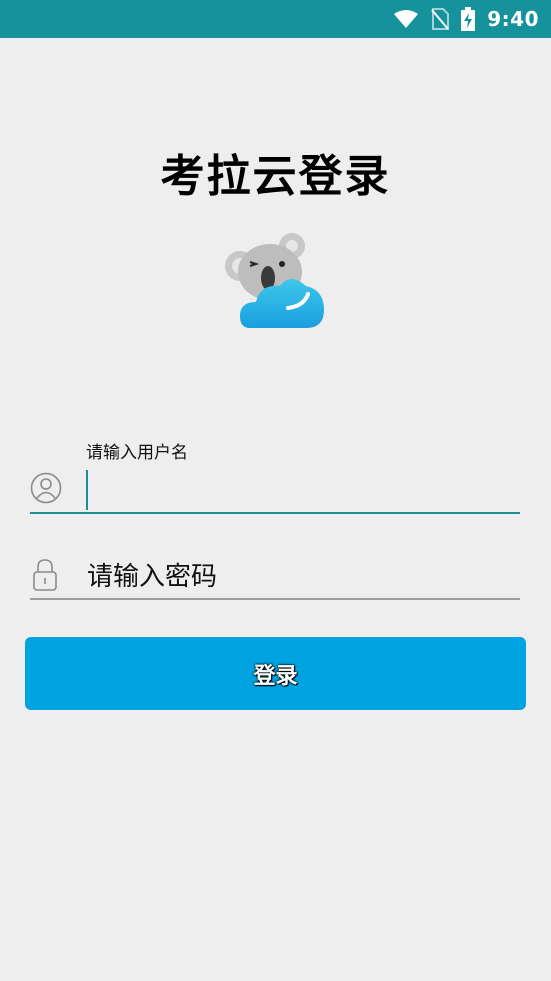 Image resolution: width=551 pixels, height=981 pixels. What do you see at coordinates (275, 19) in the screenshot?
I see `status-bar: 9:40` at bounding box center [275, 19].